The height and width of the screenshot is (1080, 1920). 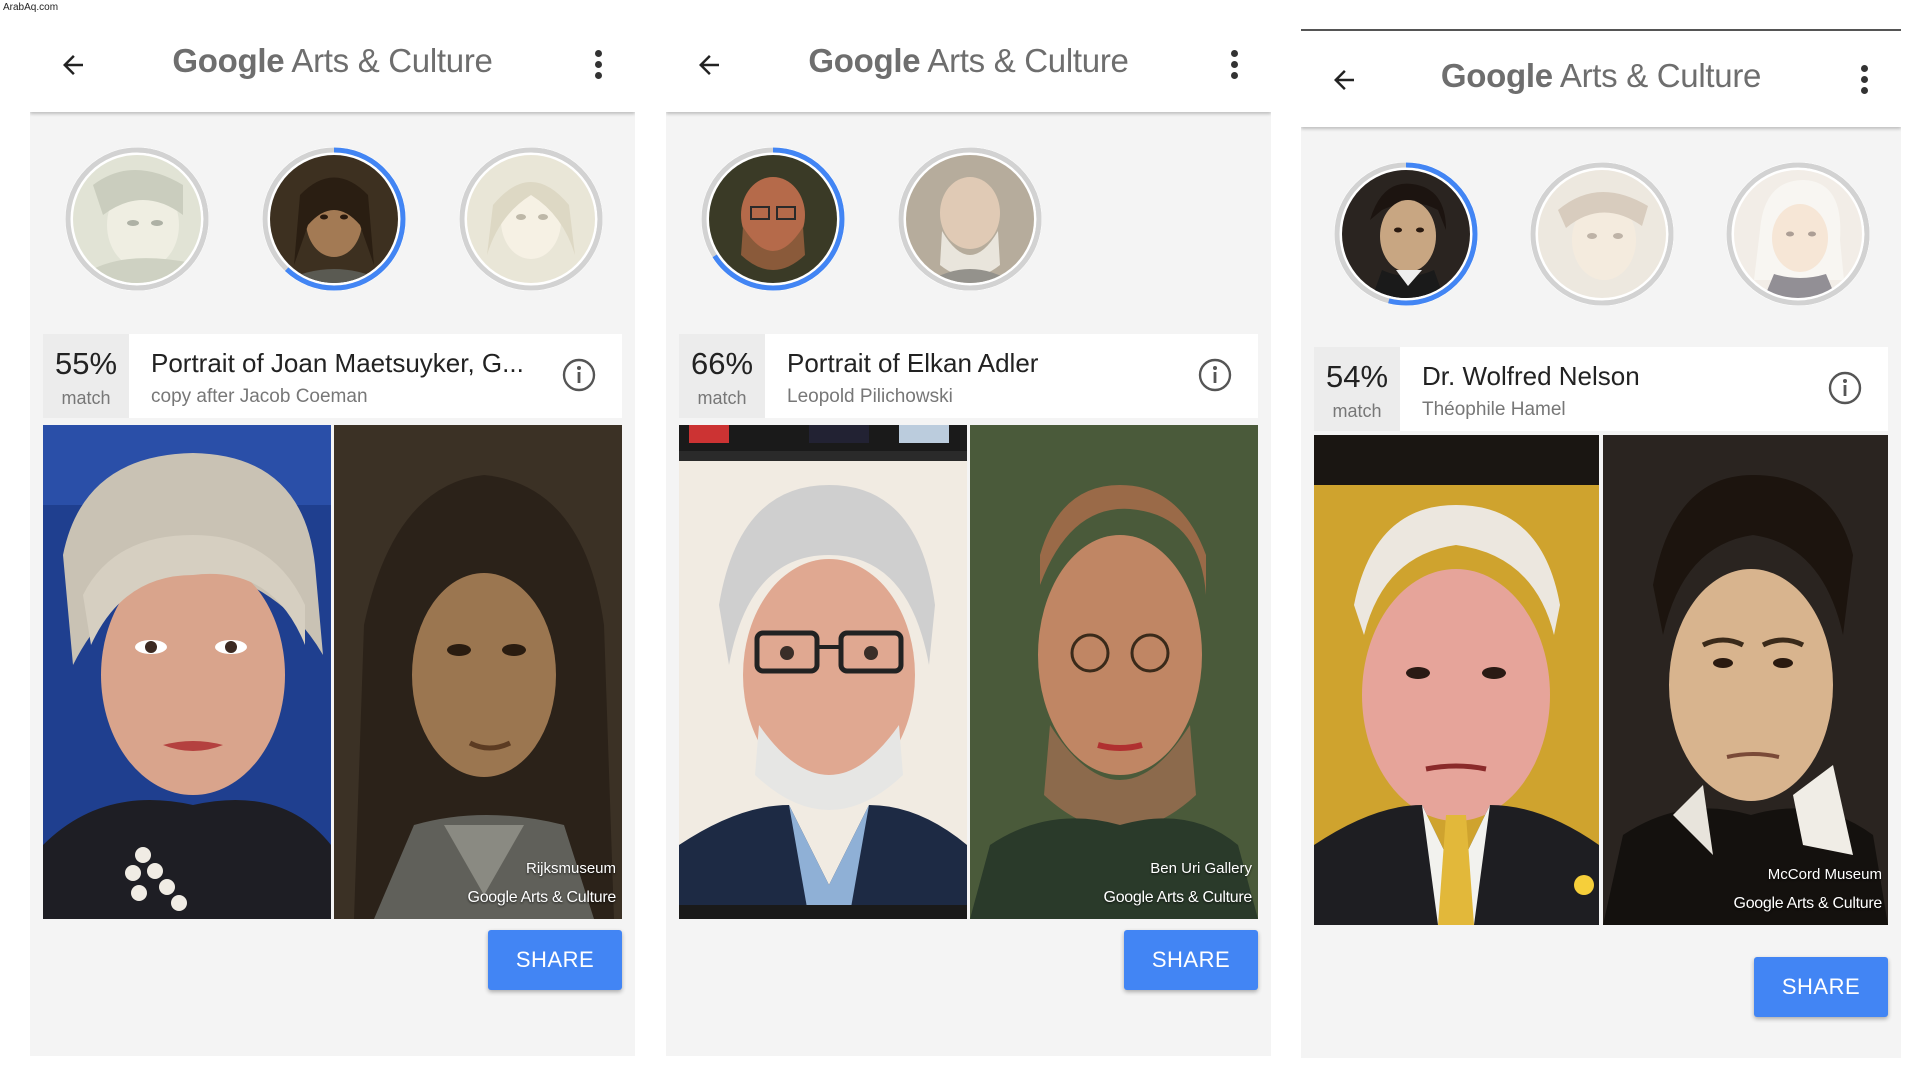 I want to click on match-score: 55% match, so click(x=86, y=376).